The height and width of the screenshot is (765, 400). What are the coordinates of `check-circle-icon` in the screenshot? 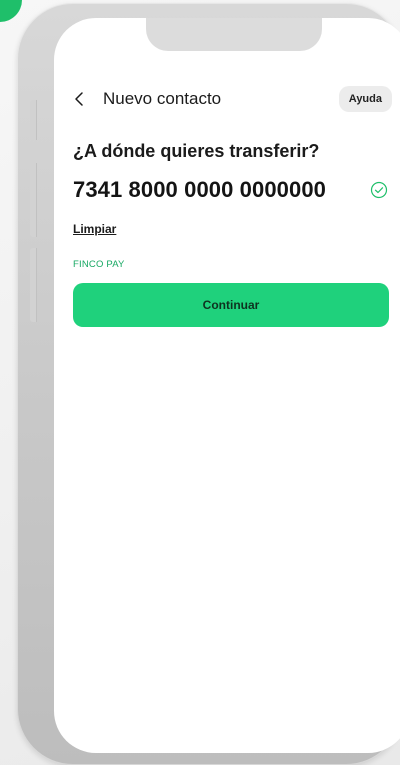 It's located at (379, 190).